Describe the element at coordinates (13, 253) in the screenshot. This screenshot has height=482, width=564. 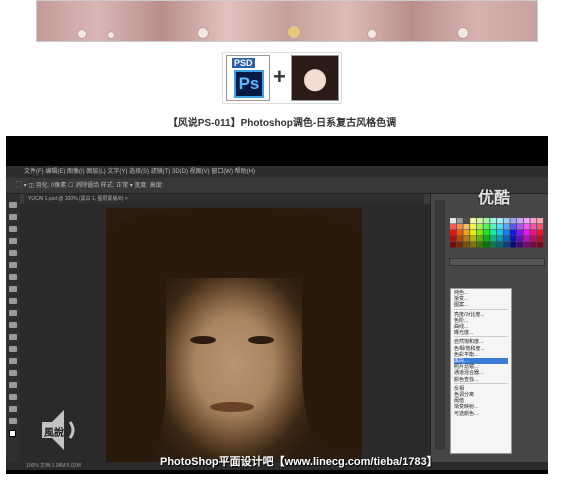
I see `crop-tool-icon` at that location.